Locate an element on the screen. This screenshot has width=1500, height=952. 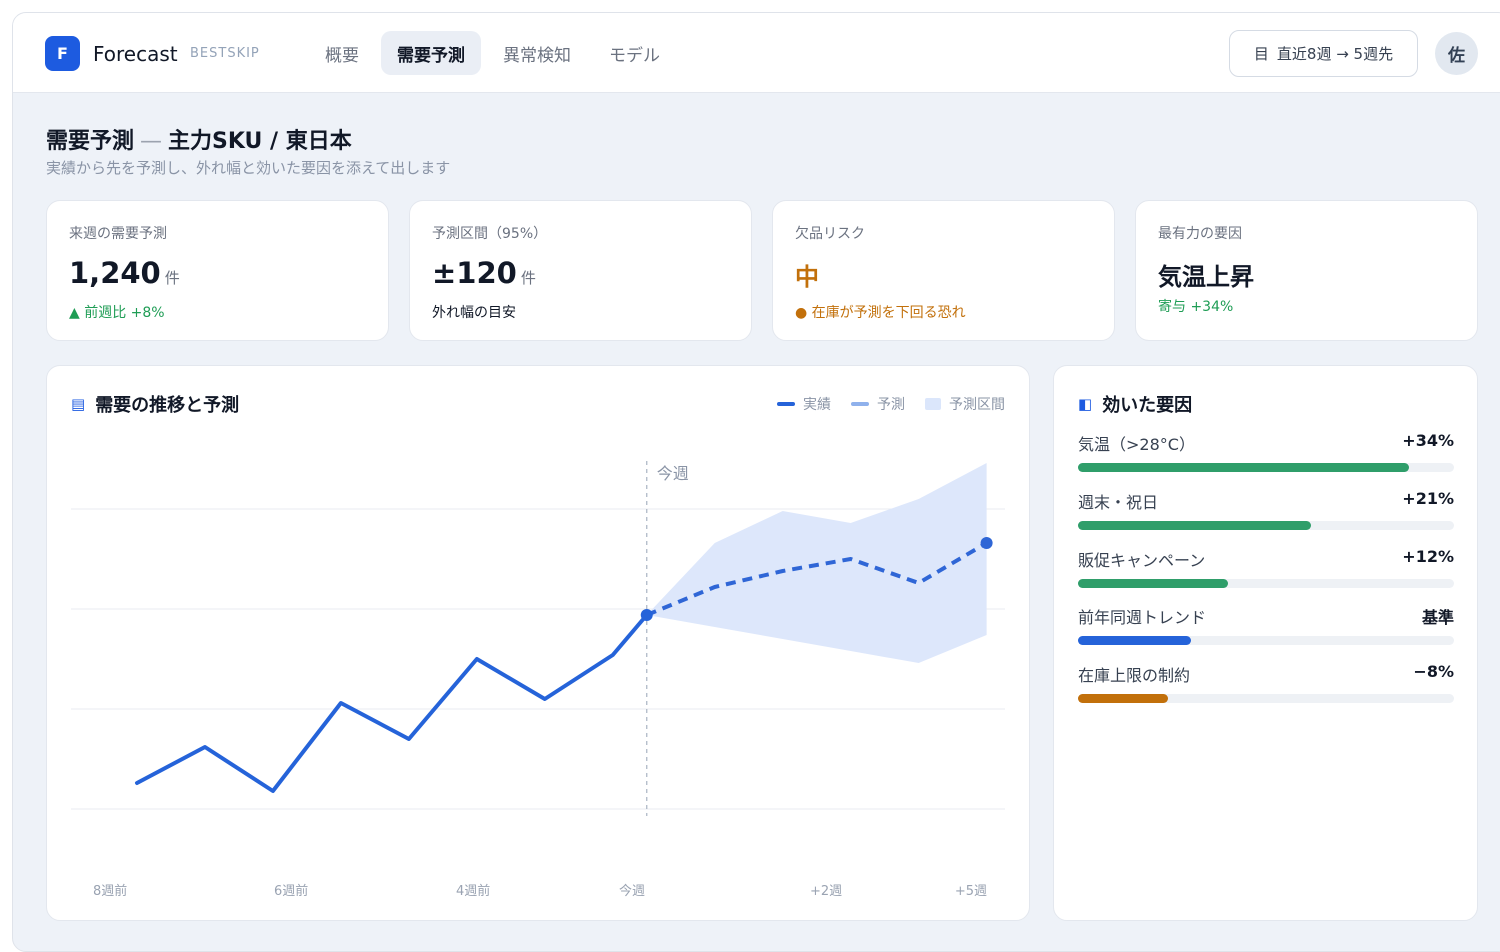
factor-item: 在庫上限の制約 −8% is located at coordinates (1266, 682).